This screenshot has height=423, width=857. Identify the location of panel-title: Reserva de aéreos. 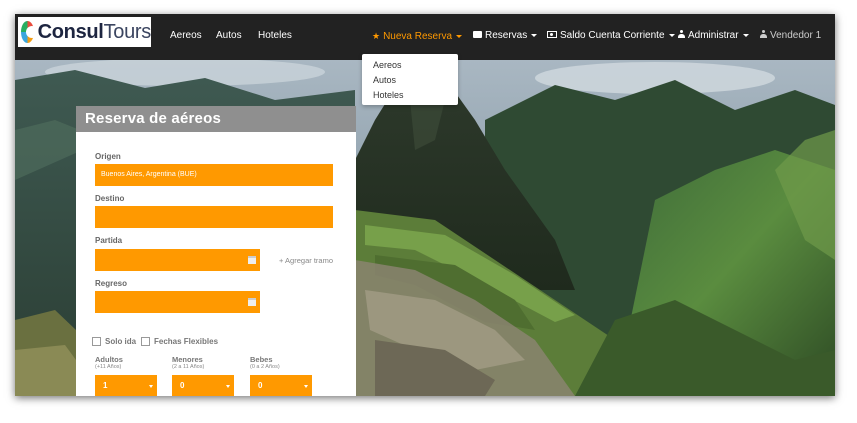
(216, 119).